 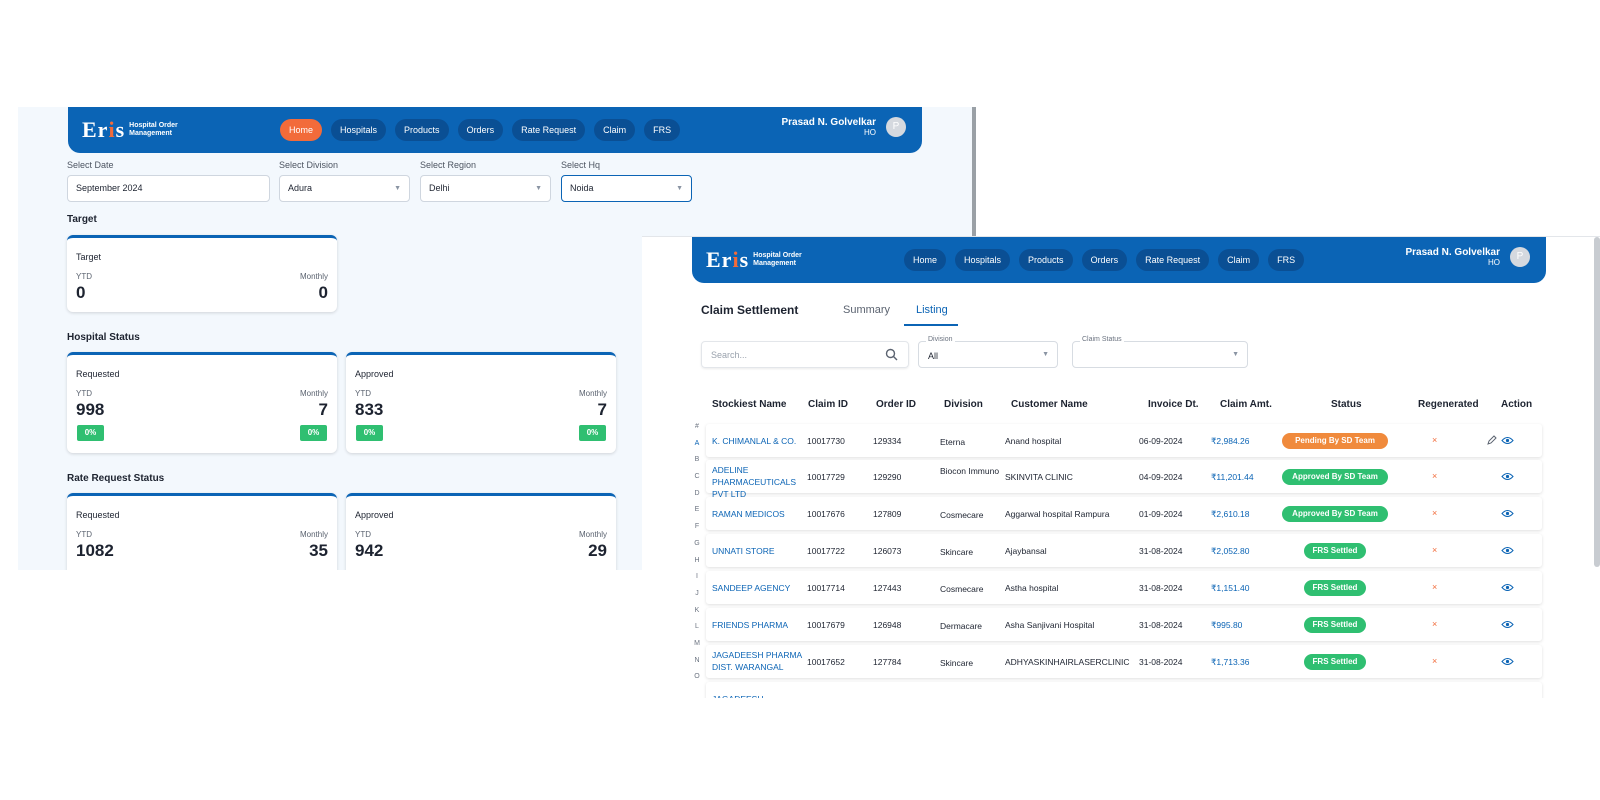 I want to click on customer-name-cell: Anand hospital, so click(x=1033, y=441).